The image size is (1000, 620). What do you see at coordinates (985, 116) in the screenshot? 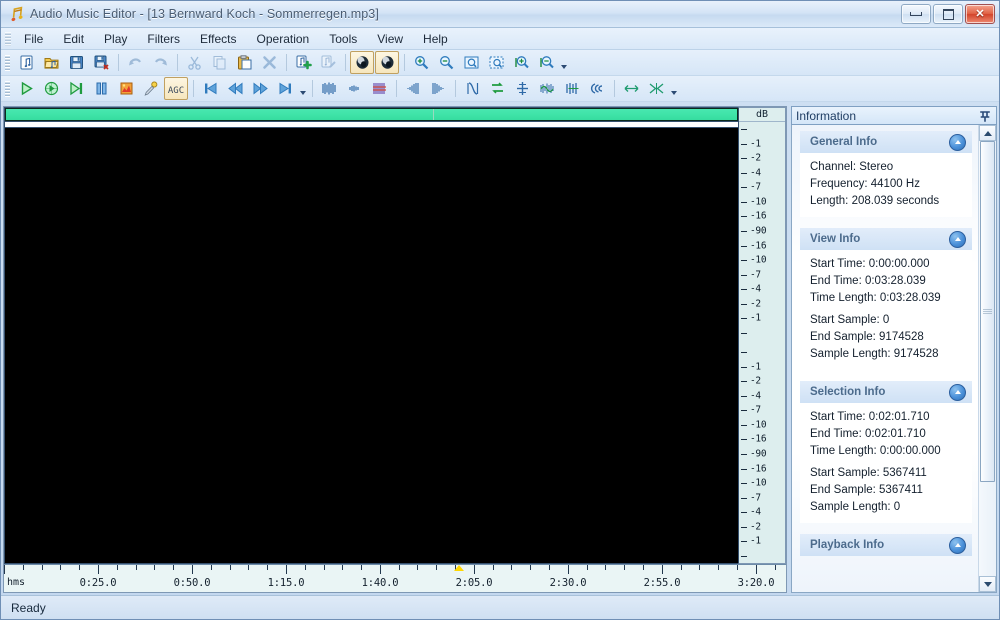
I see `pin-icon` at bounding box center [985, 116].